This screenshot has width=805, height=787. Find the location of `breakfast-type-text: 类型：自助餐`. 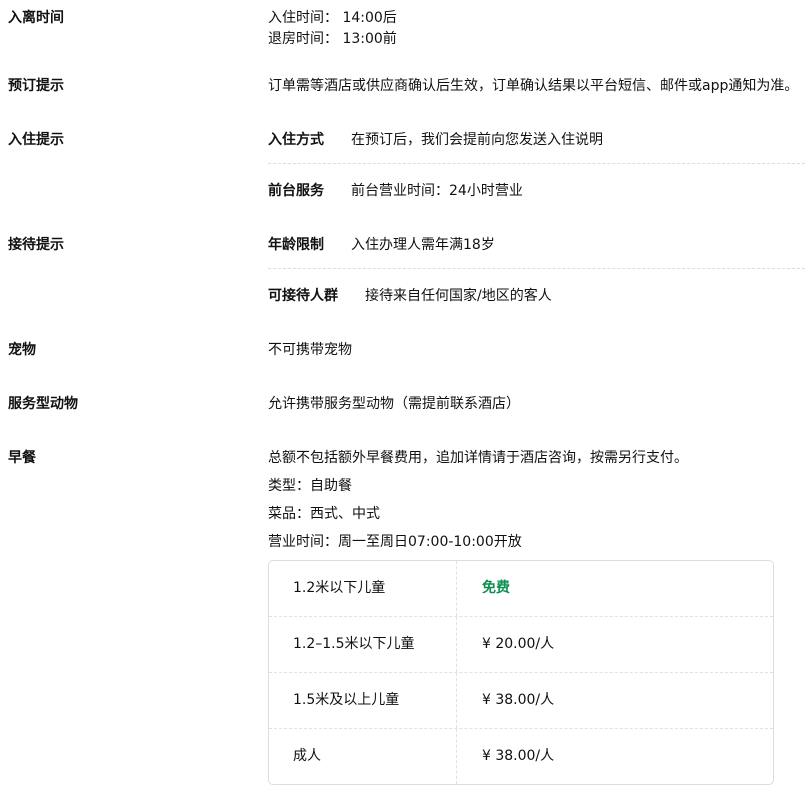

breakfast-type-text: 类型：自助餐 is located at coordinates (310, 486).